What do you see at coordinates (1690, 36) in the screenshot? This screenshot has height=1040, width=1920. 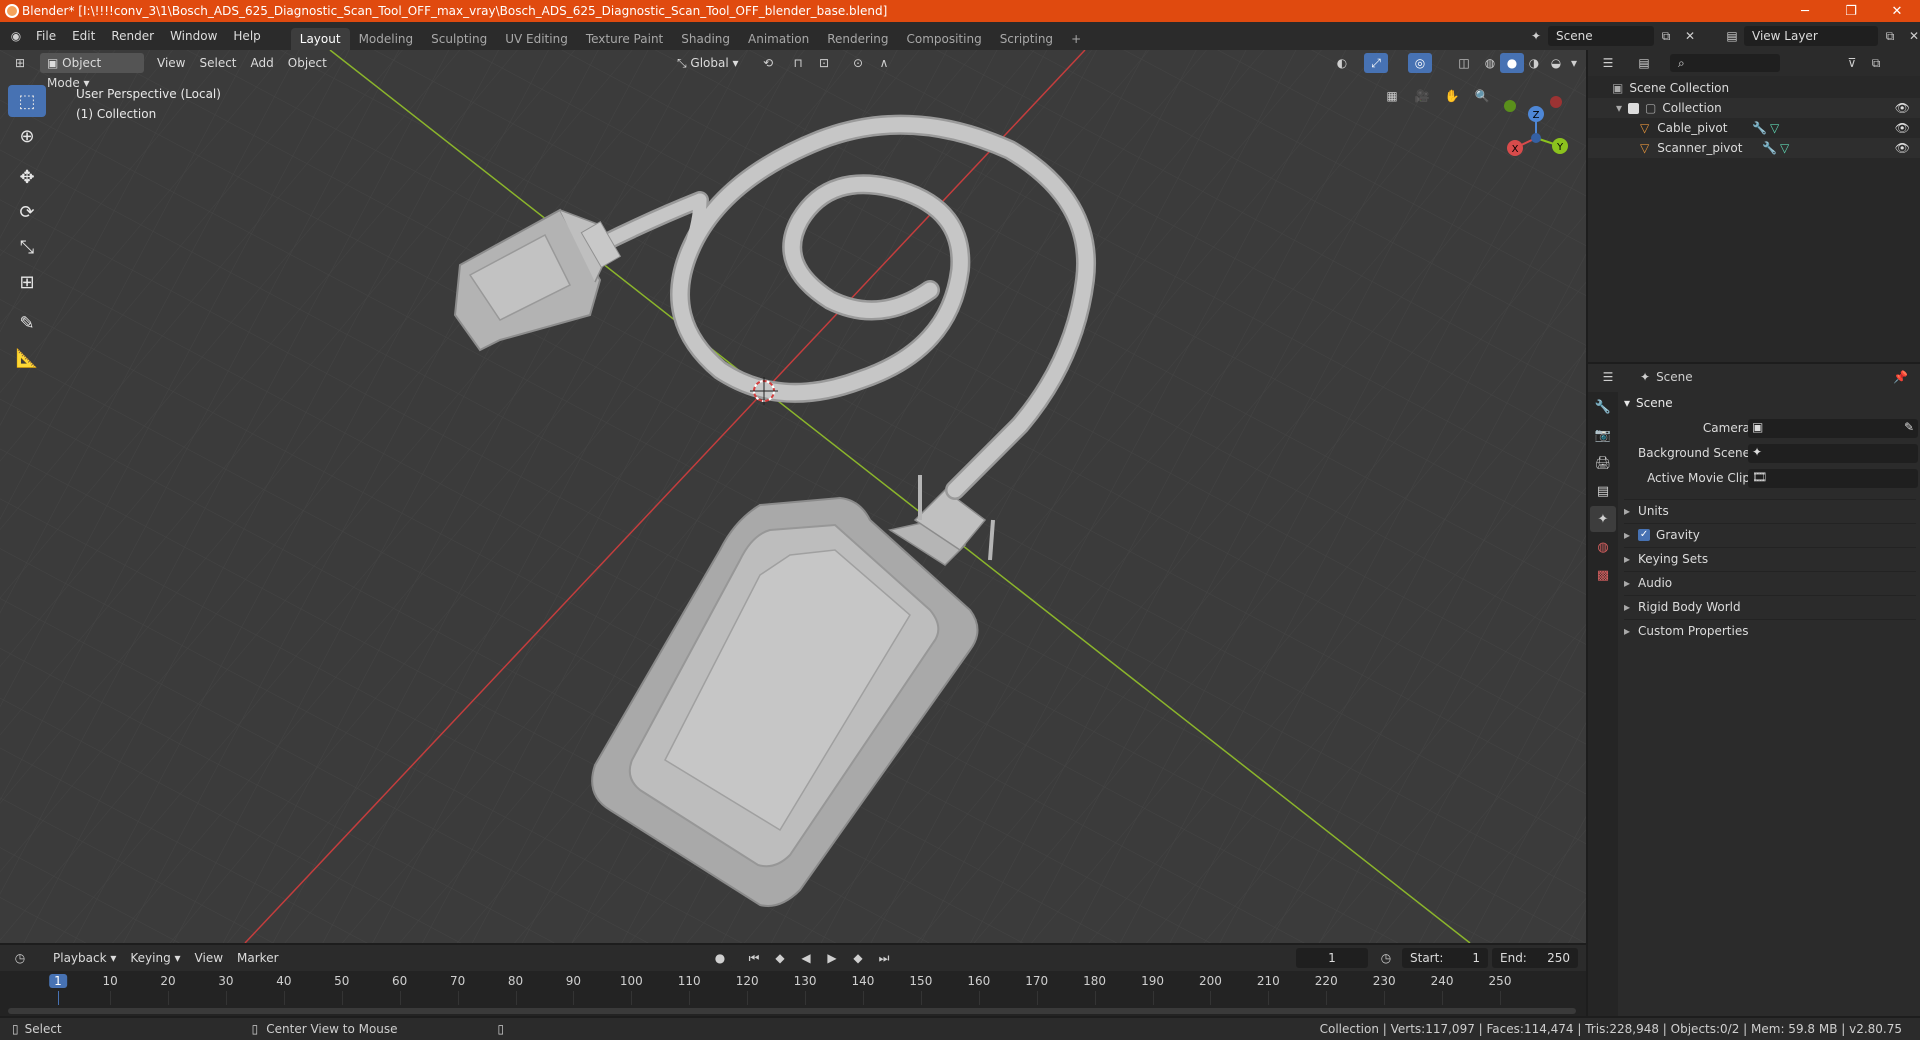 I see `delete-scene-icon: ✕` at bounding box center [1690, 36].